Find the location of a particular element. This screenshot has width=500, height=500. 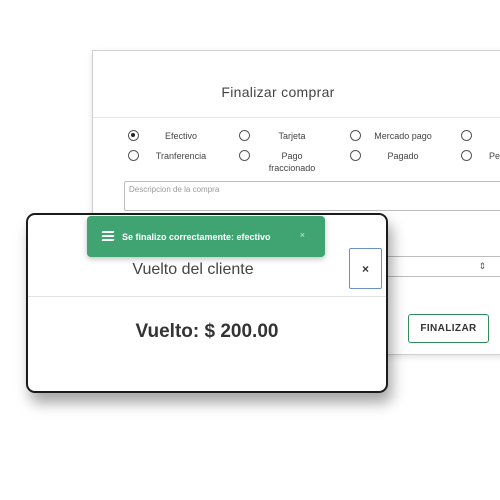

option-label-tranferencia: Tranferencia is located at coordinates (181, 156).